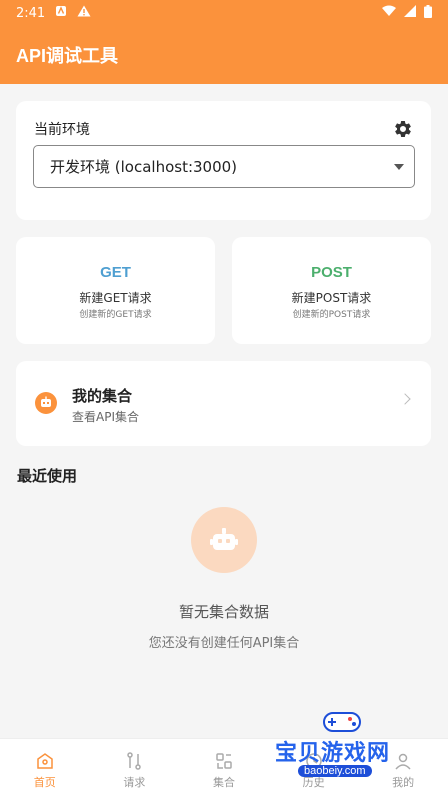 The height and width of the screenshot is (798, 448). I want to click on notification-icon, so click(61, 13).